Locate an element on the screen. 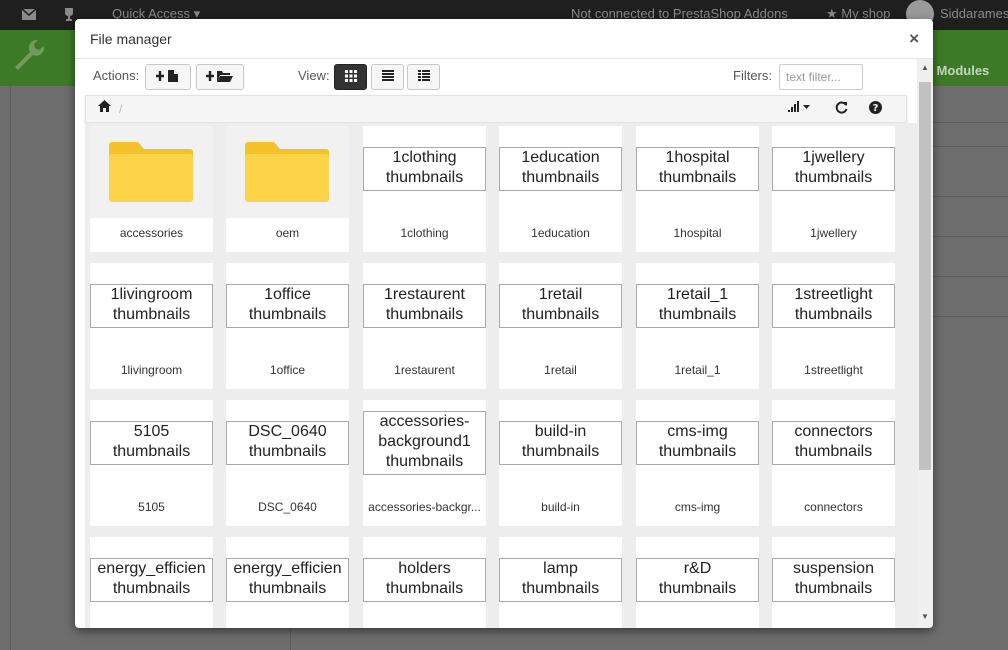 This screenshot has height=650, width=1008. file-item: connectors thumbnails connectors is located at coordinates (833, 463).